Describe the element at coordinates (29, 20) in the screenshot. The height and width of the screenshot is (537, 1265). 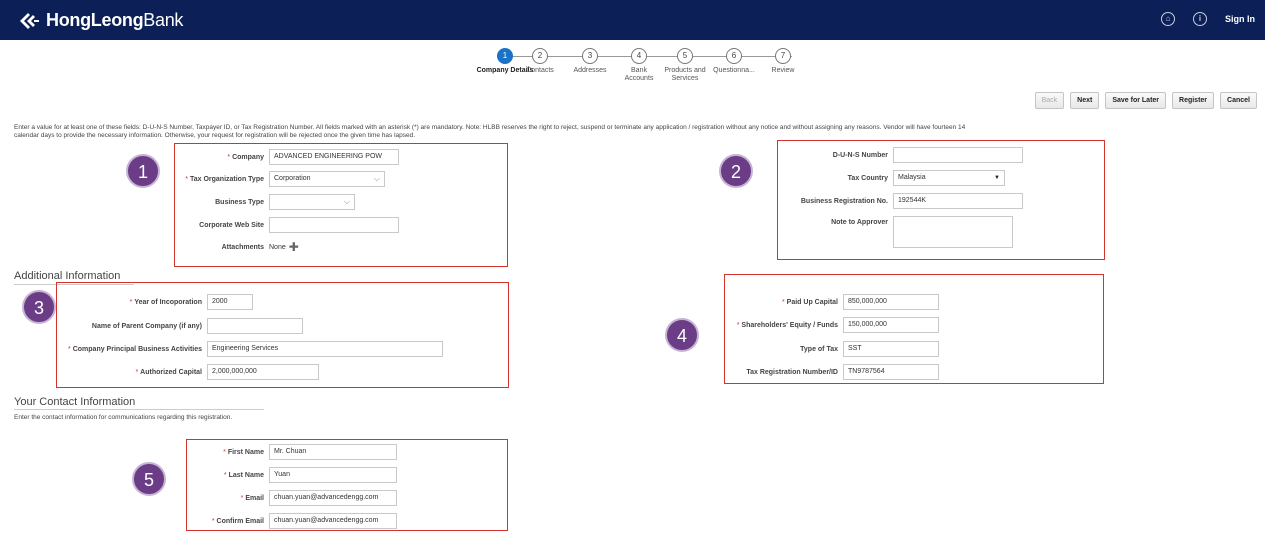
I see `hong-leong-logo-icon` at that location.